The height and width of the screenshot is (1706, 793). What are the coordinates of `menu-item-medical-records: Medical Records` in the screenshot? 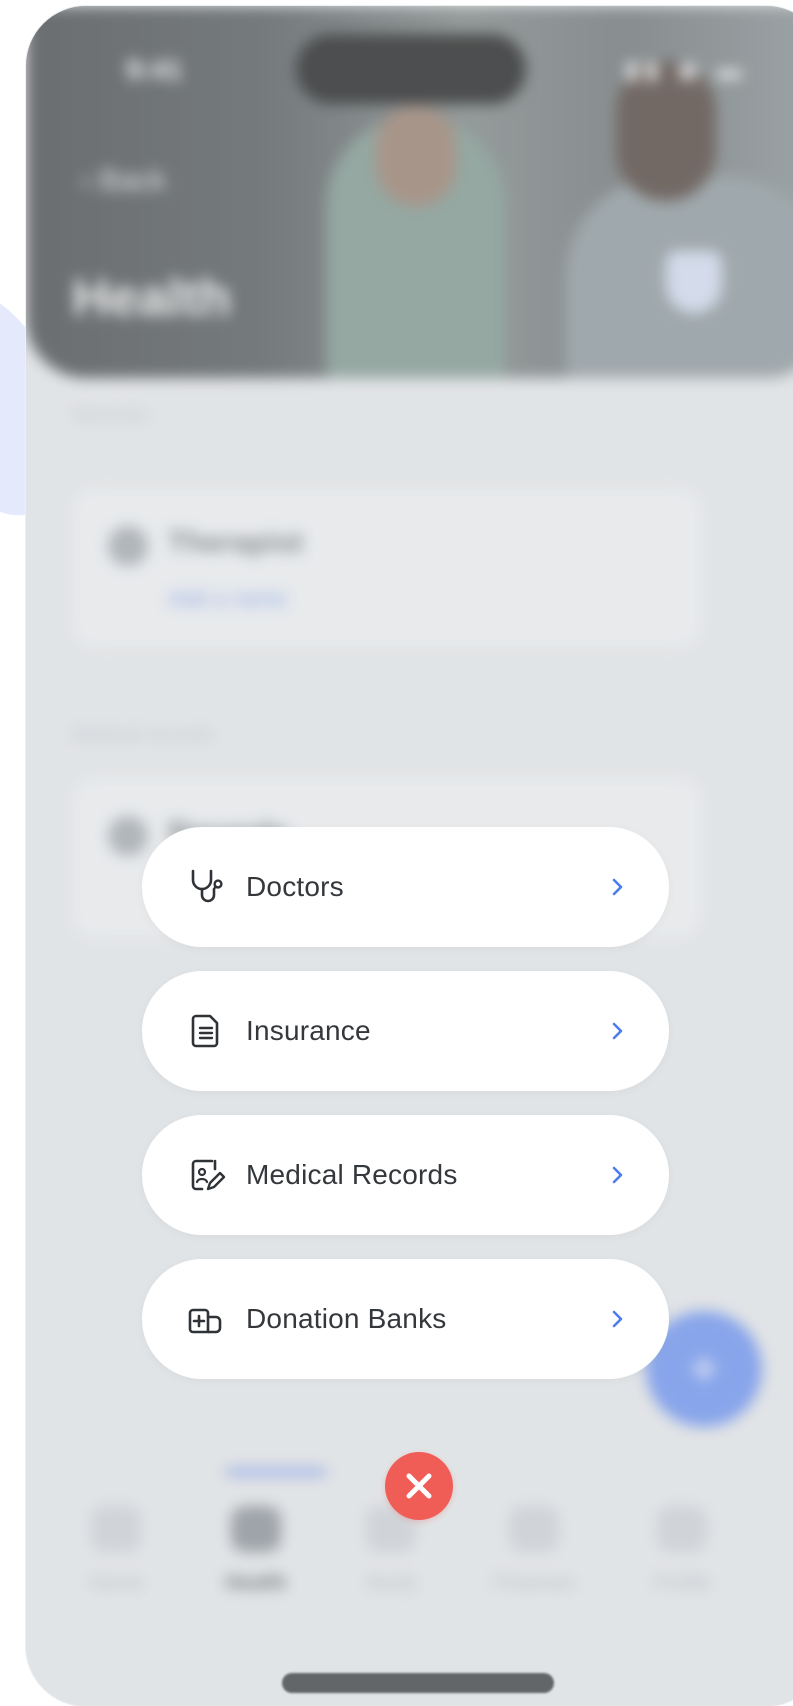 It's located at (405, 1175).